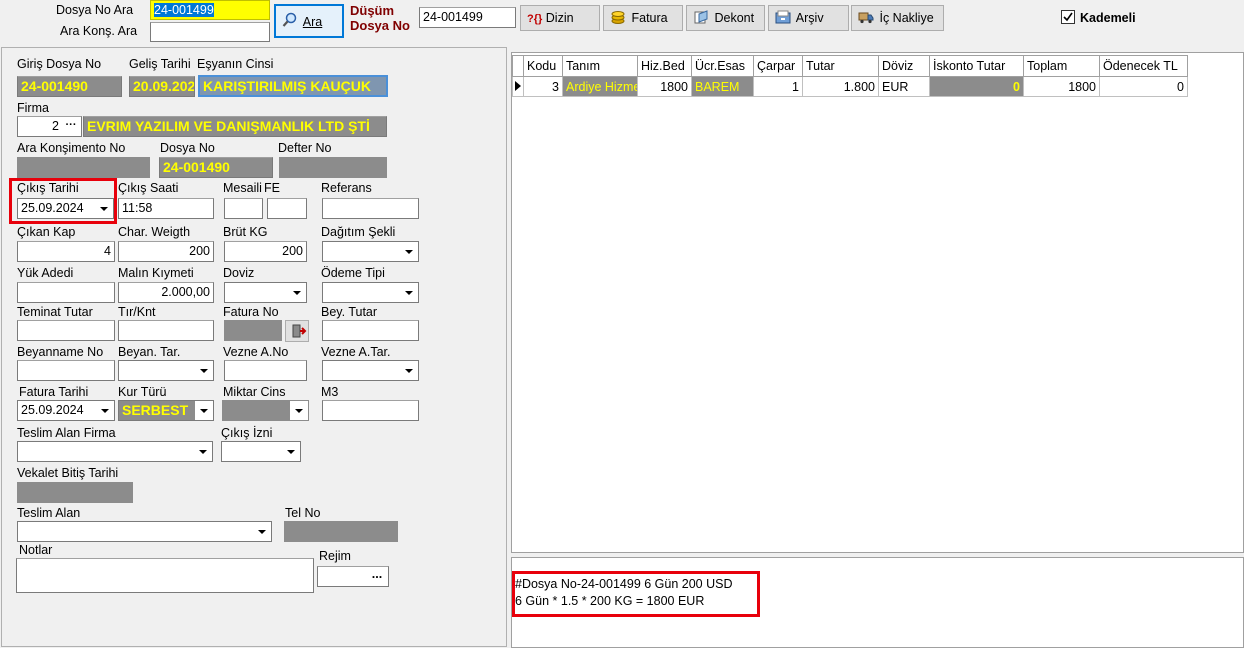 The width and height of the screenshot is (1244, 648). What do you see at coordinates (155, 410) in the screenshot?
I see `kur-turu-value: SERBEST` at bounding box center [155, 410].